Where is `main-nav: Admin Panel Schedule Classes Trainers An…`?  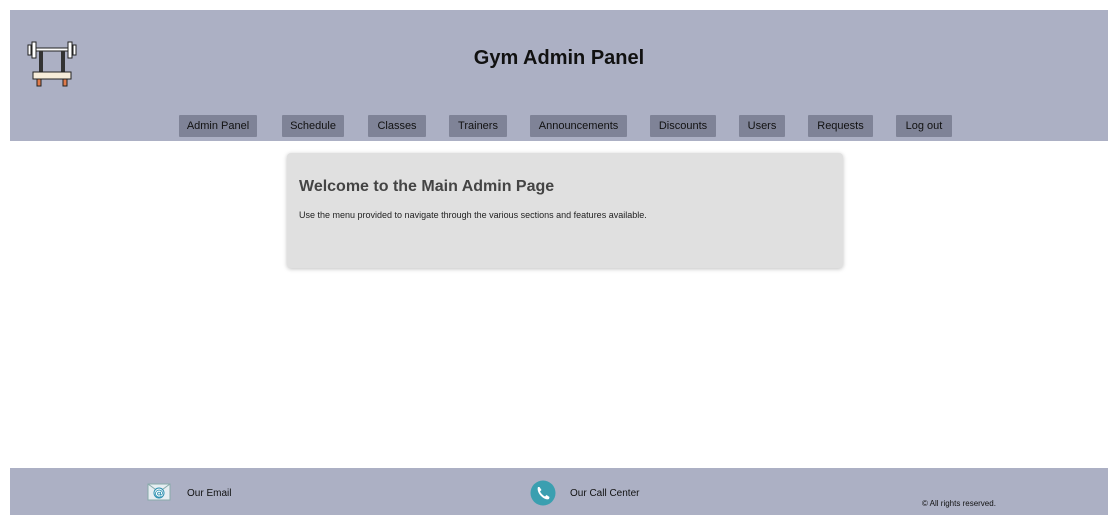
main-nav: Admin Panel Schedule Classes Trainers An… is located at coordinates (559, 126).